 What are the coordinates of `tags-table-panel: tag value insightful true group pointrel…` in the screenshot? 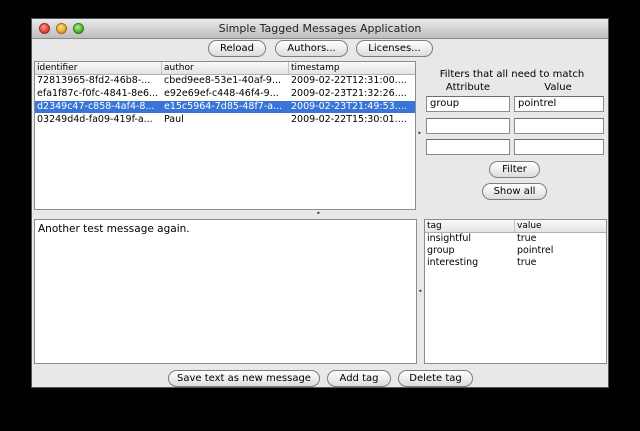 It's located at (515, 291).